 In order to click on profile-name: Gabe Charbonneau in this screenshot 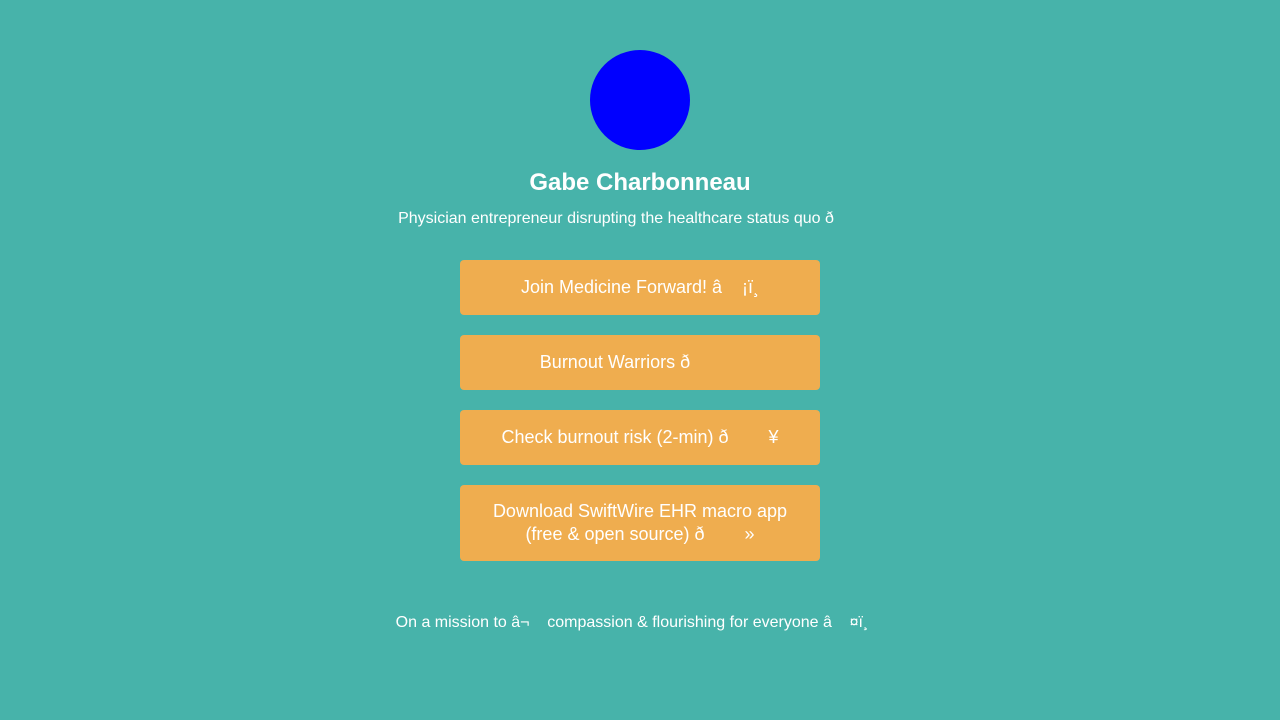, I will do `click(640, 182)`.